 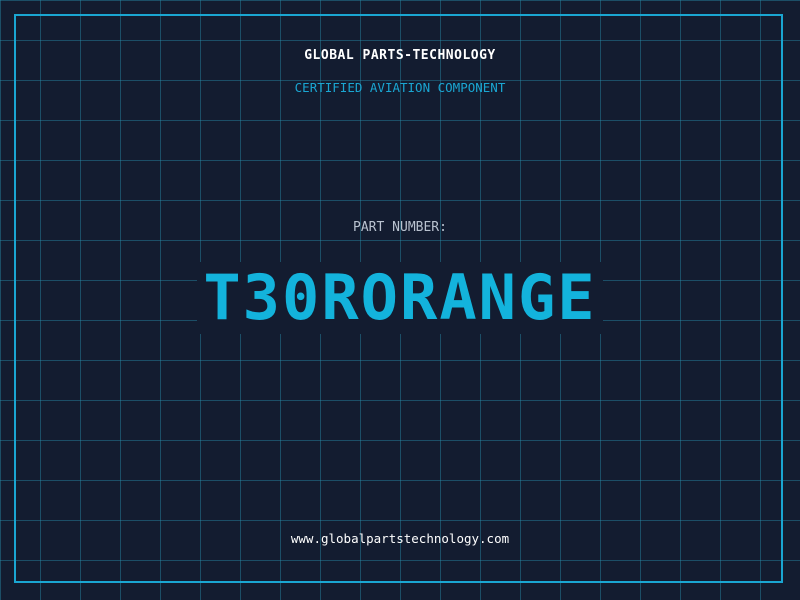 I want to click on company-name: GLOBAL PARTS-TECHNOLOGY, so click(x=400, y=55).